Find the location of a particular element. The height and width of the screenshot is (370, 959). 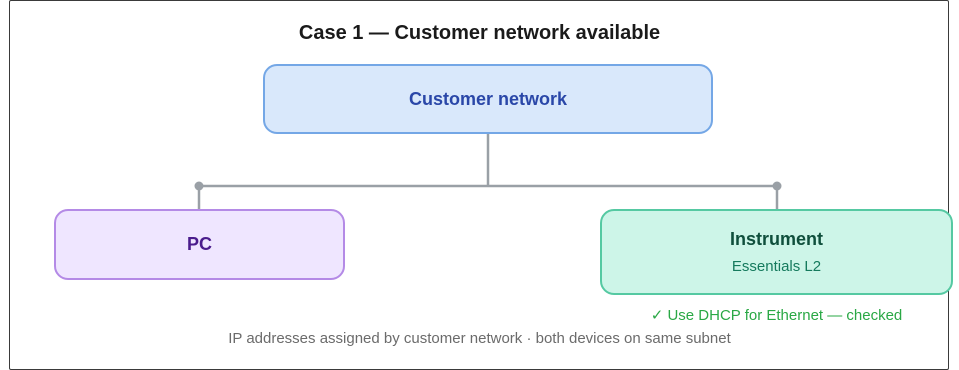

customer-network-label: Customer network is located at coordinates (488, 98).